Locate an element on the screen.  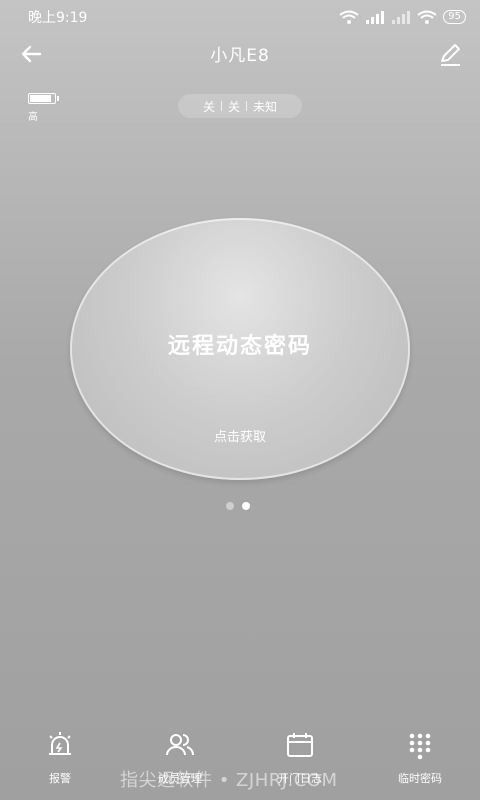
get-password-hint: 点击获取 is located at coordinates (239, 437).